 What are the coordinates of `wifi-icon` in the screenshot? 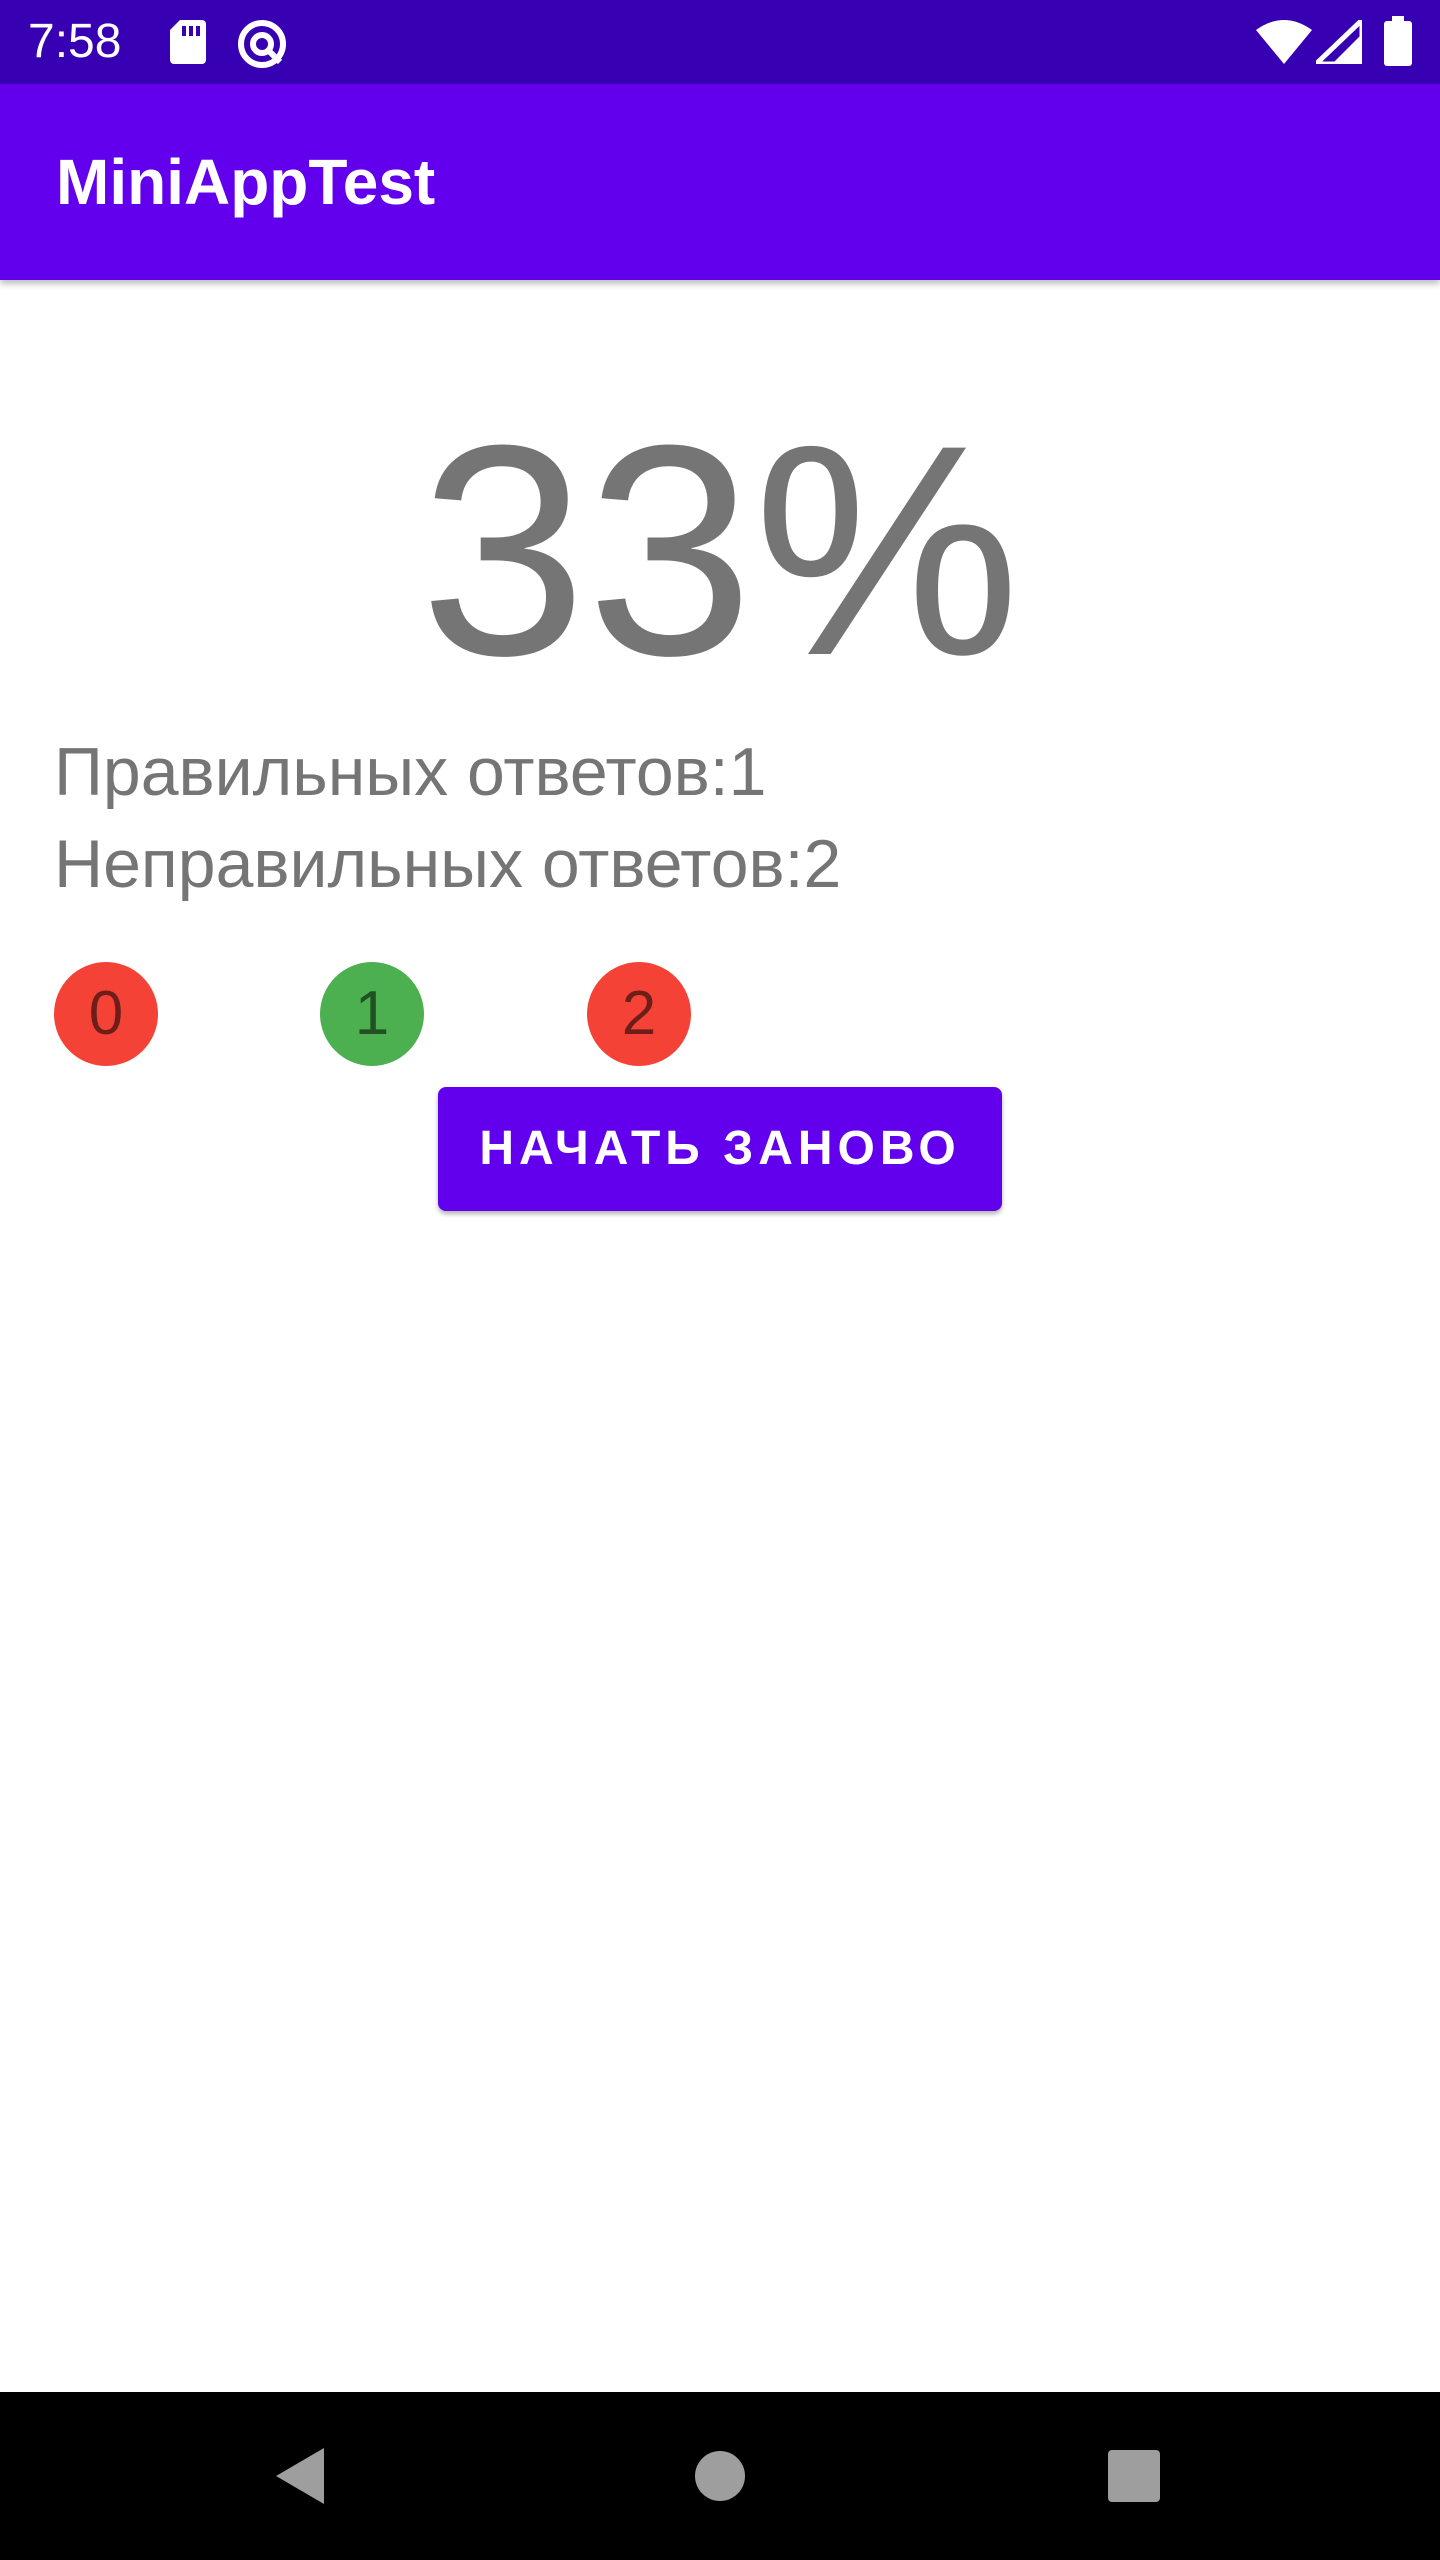 It's located at (1284, 44).